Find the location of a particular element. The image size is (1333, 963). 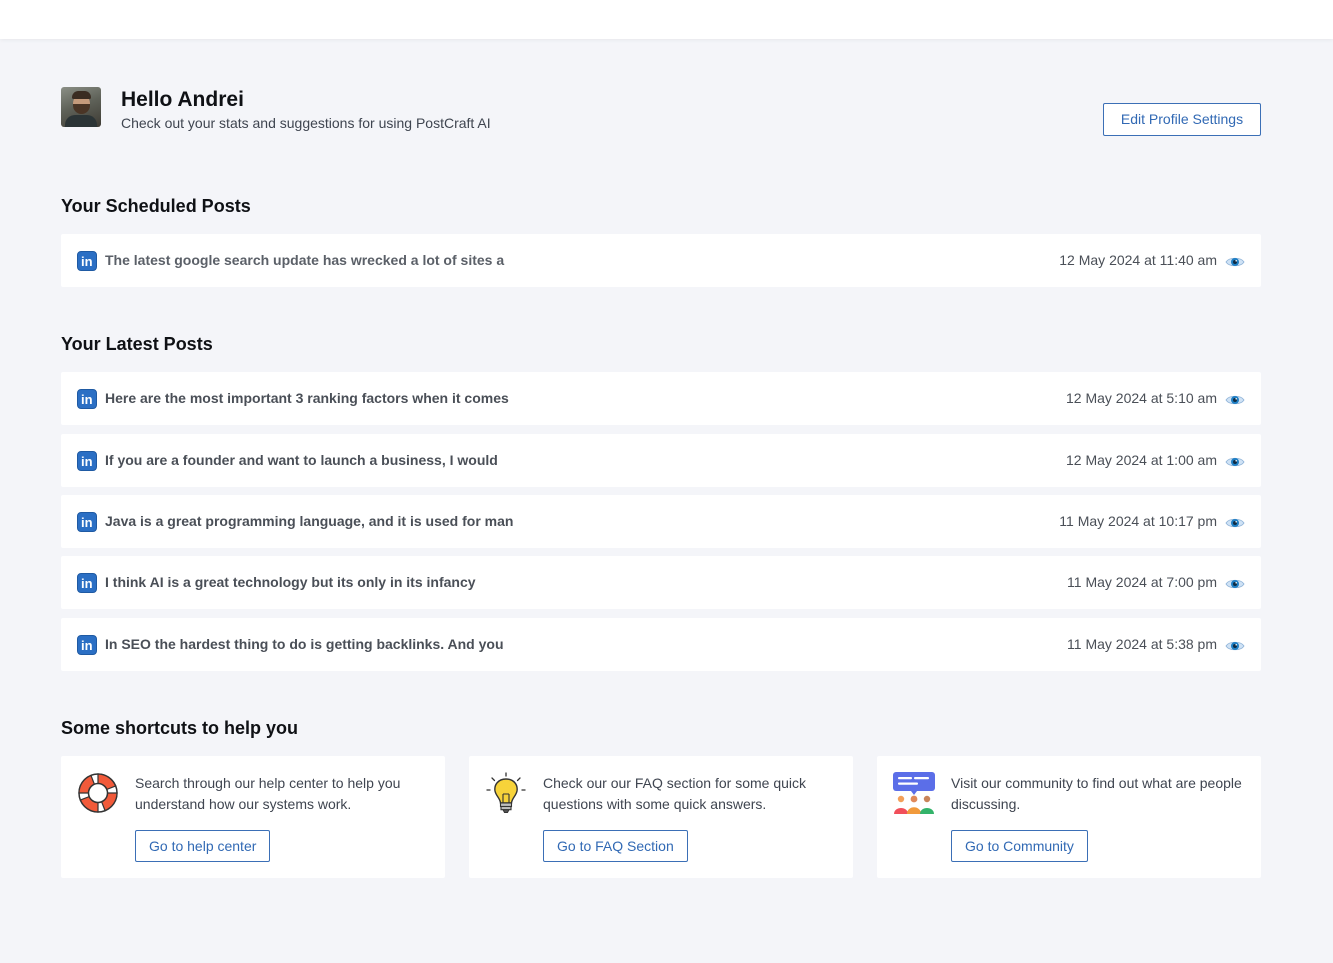

post-date: 12 May 2024 at 1:00 am is located at coordinates (1141, 460).